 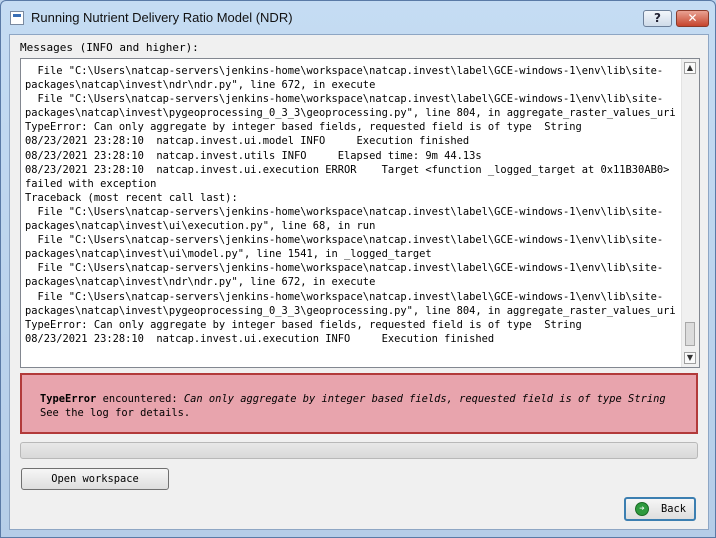 What do you see at coordinates (657, 18) in the screenshot?
I see `help-button: ?` at bounding box center [657, 18].